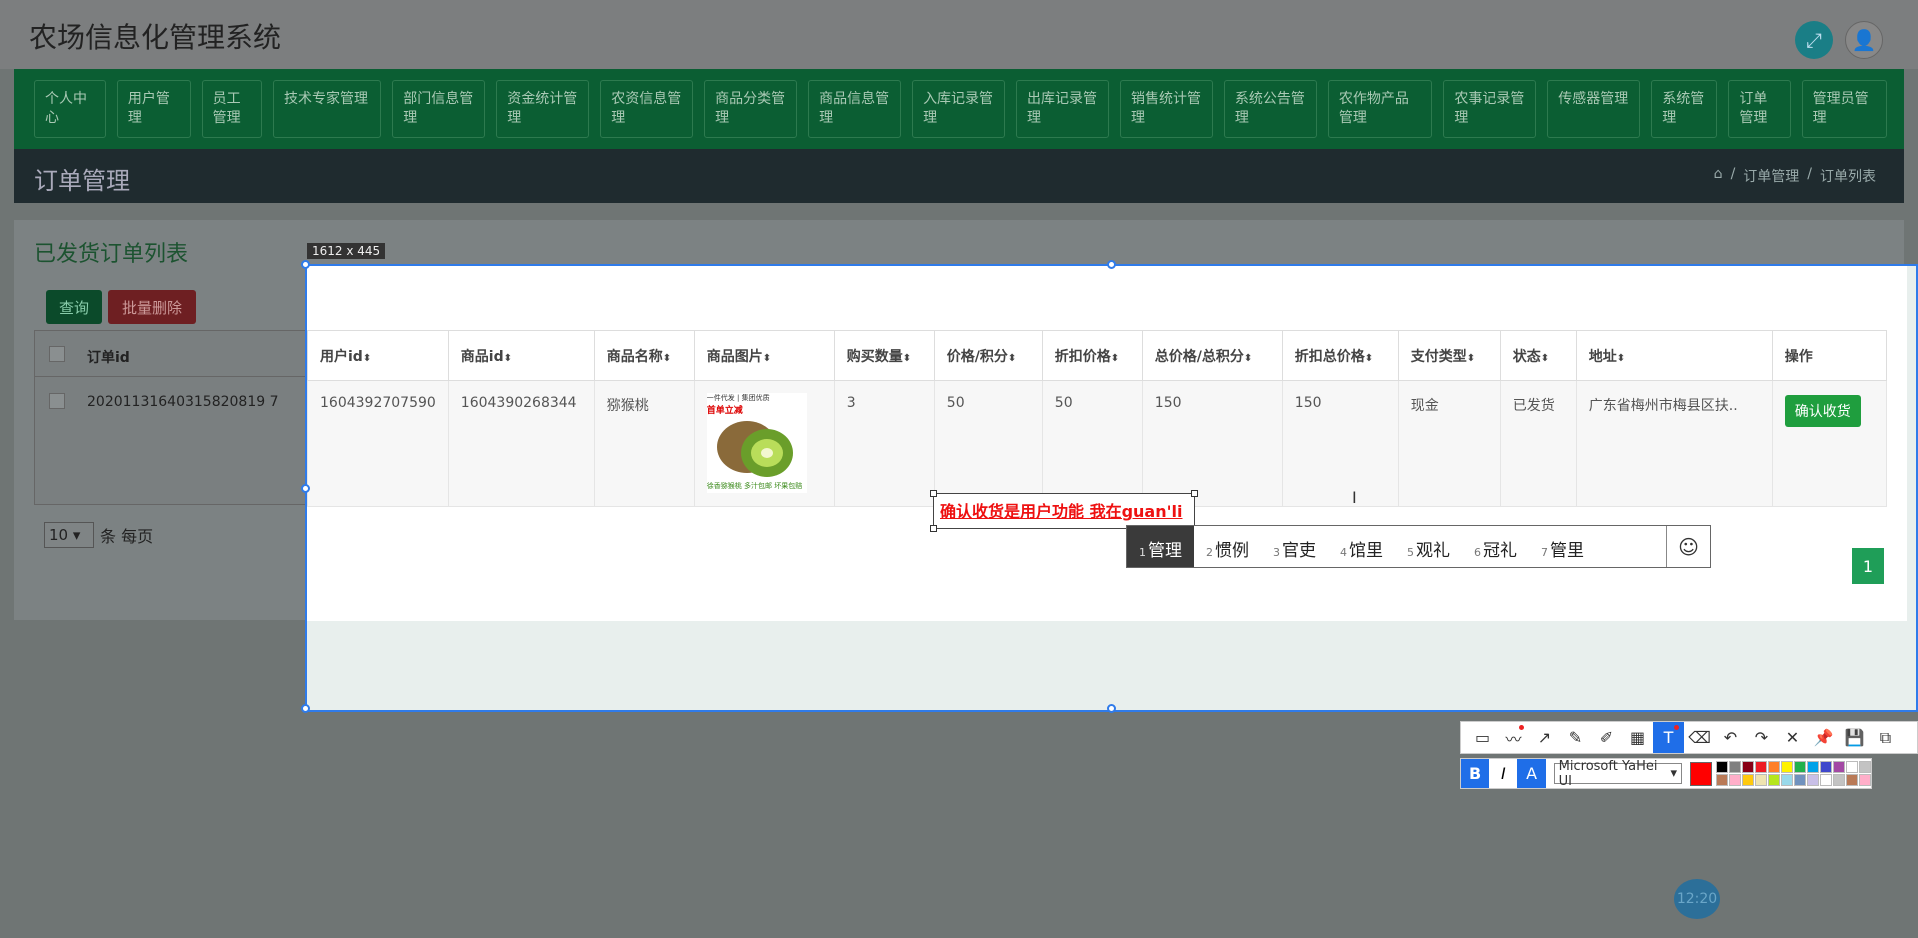  What do you see at coordinates (1668, 737) in the screenshot?
I see `text-tool-icon: T` at bounding box center [1668, 737].